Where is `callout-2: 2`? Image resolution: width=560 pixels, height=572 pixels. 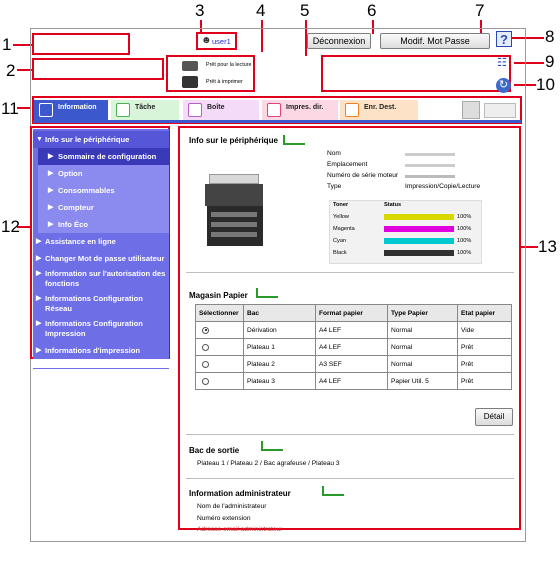
callout-2: 2 is located at coordinates (11, 70).